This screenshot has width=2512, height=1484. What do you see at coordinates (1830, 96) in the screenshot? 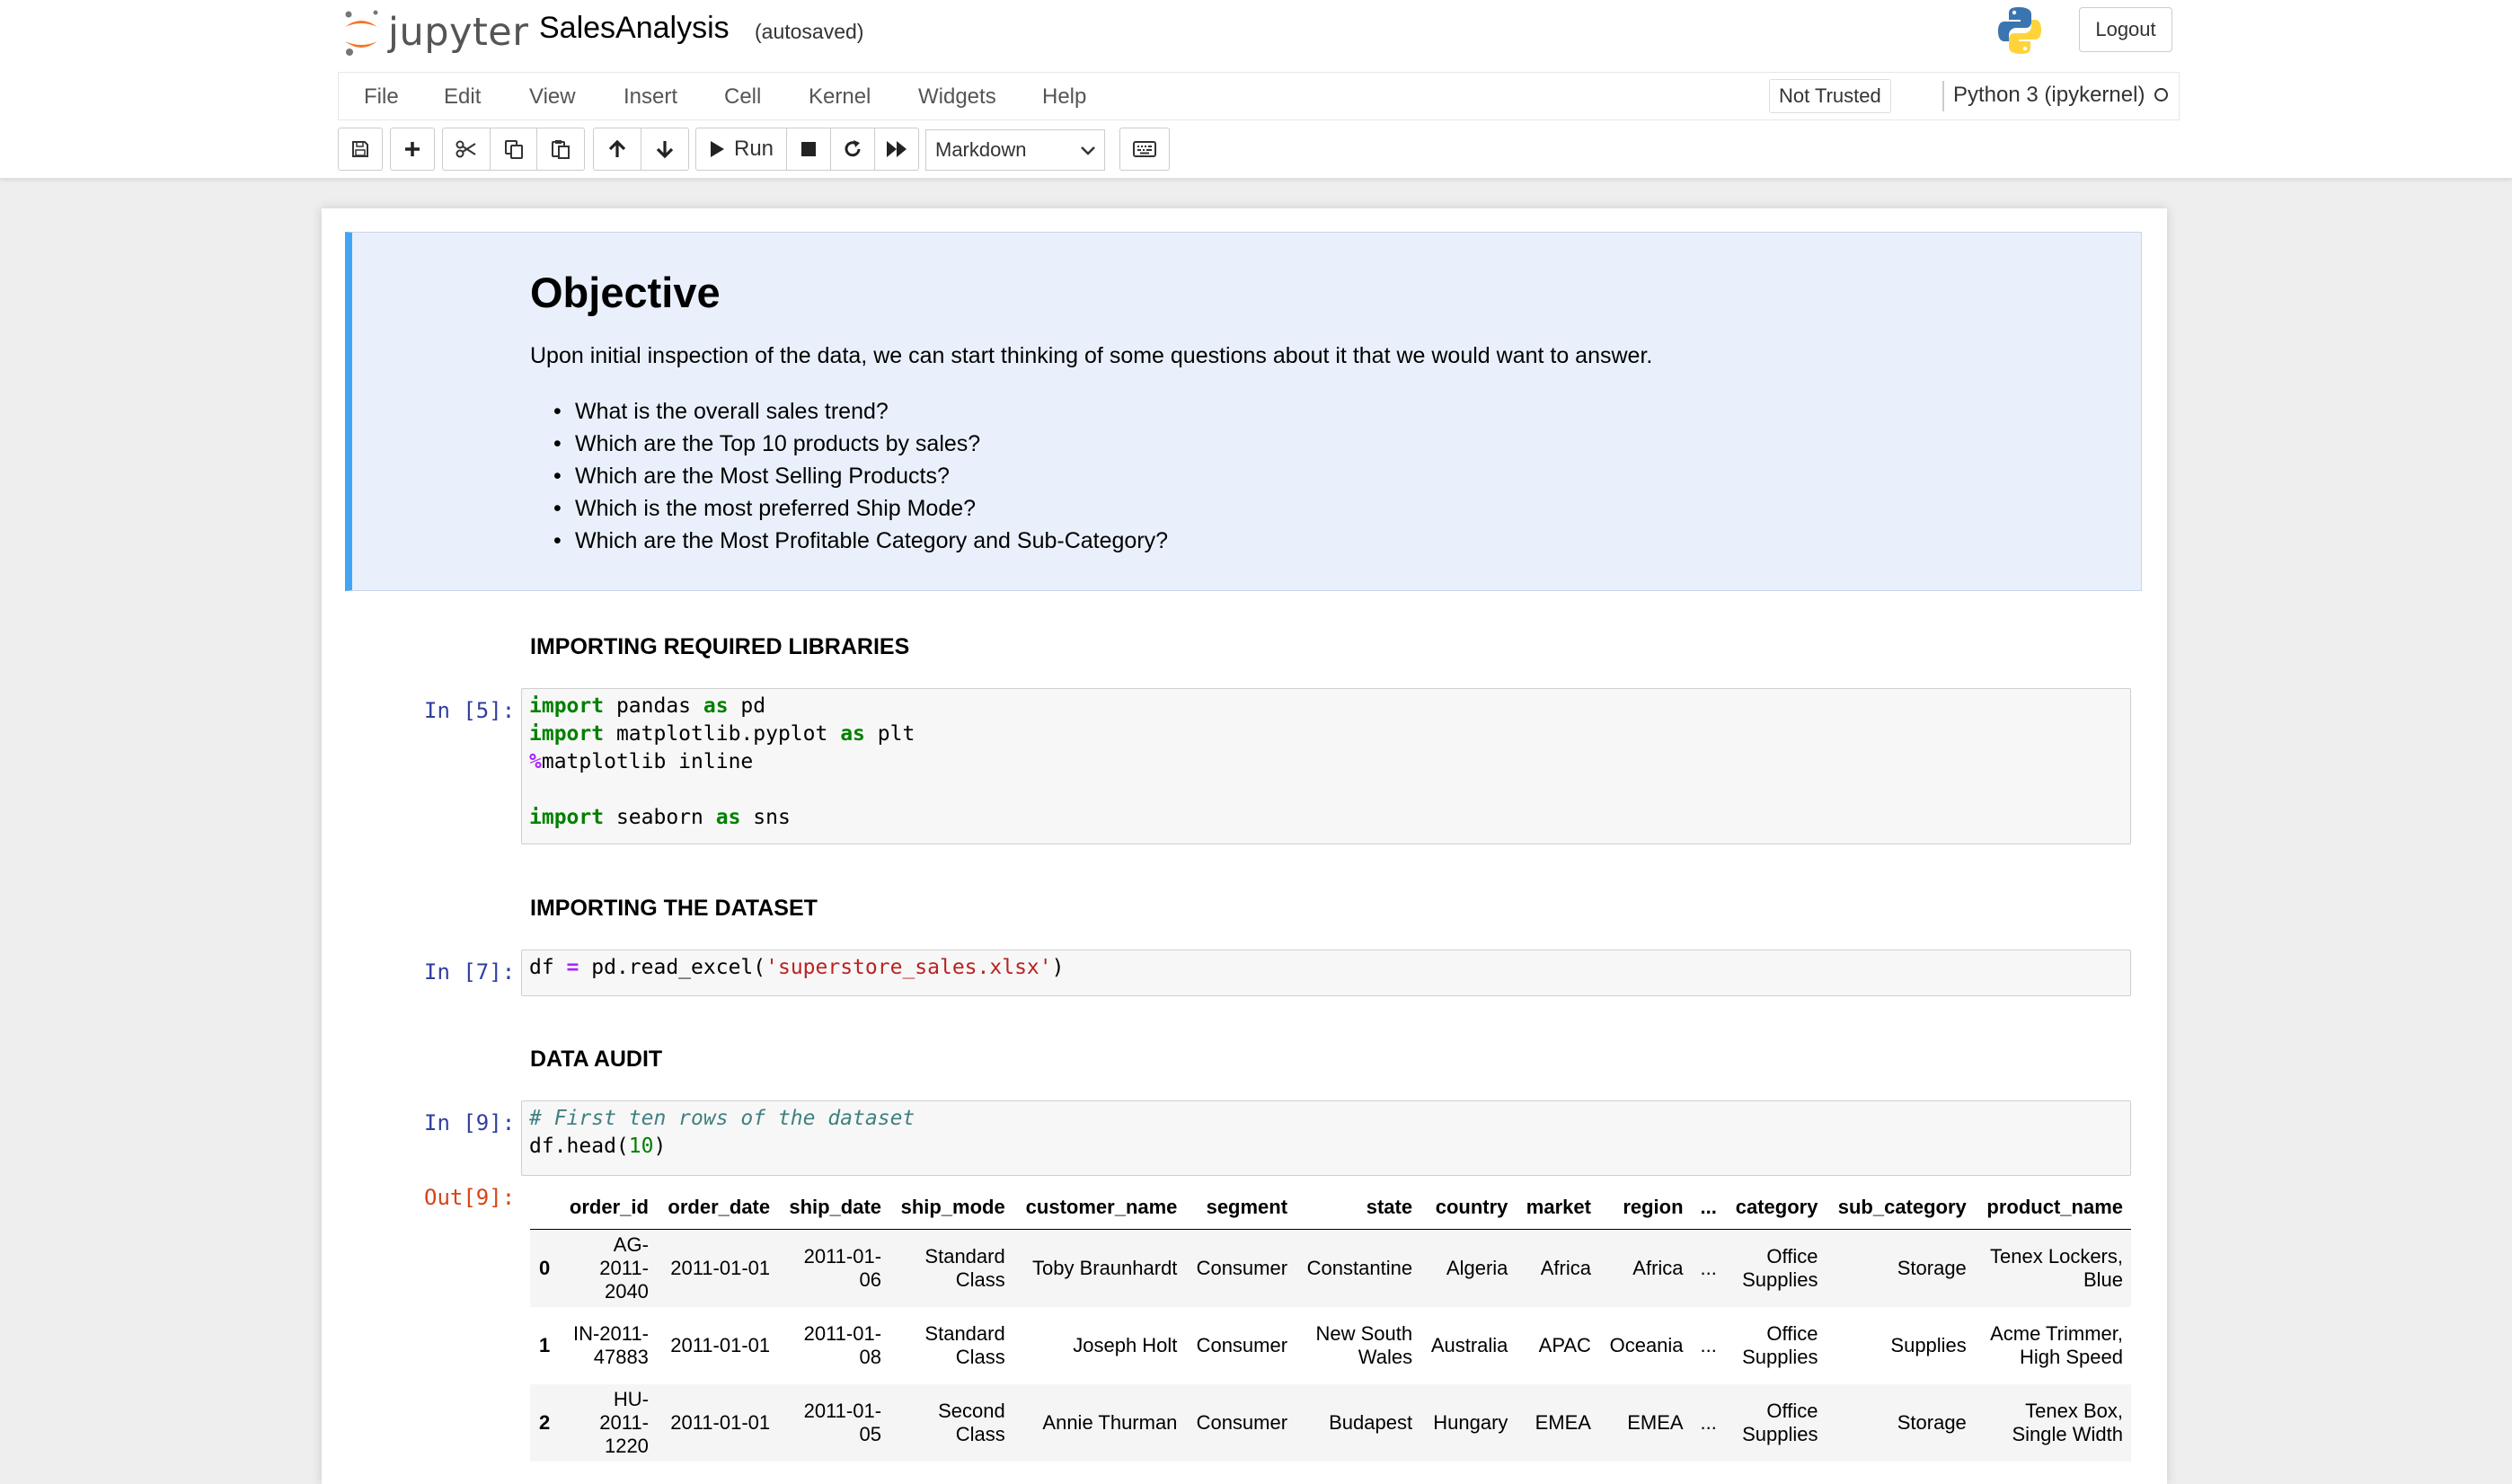
I see `trust-indicator: Not Trusted` at bounding box center [1830, 96].